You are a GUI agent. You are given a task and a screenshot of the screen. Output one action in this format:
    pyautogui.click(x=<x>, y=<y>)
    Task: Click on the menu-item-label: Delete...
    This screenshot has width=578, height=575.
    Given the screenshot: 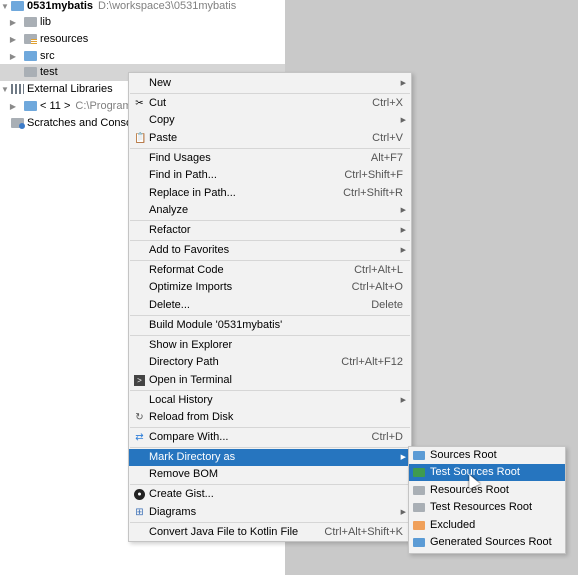 What is the action you would take?
    pyautogui.click(x=169, y=305)
    